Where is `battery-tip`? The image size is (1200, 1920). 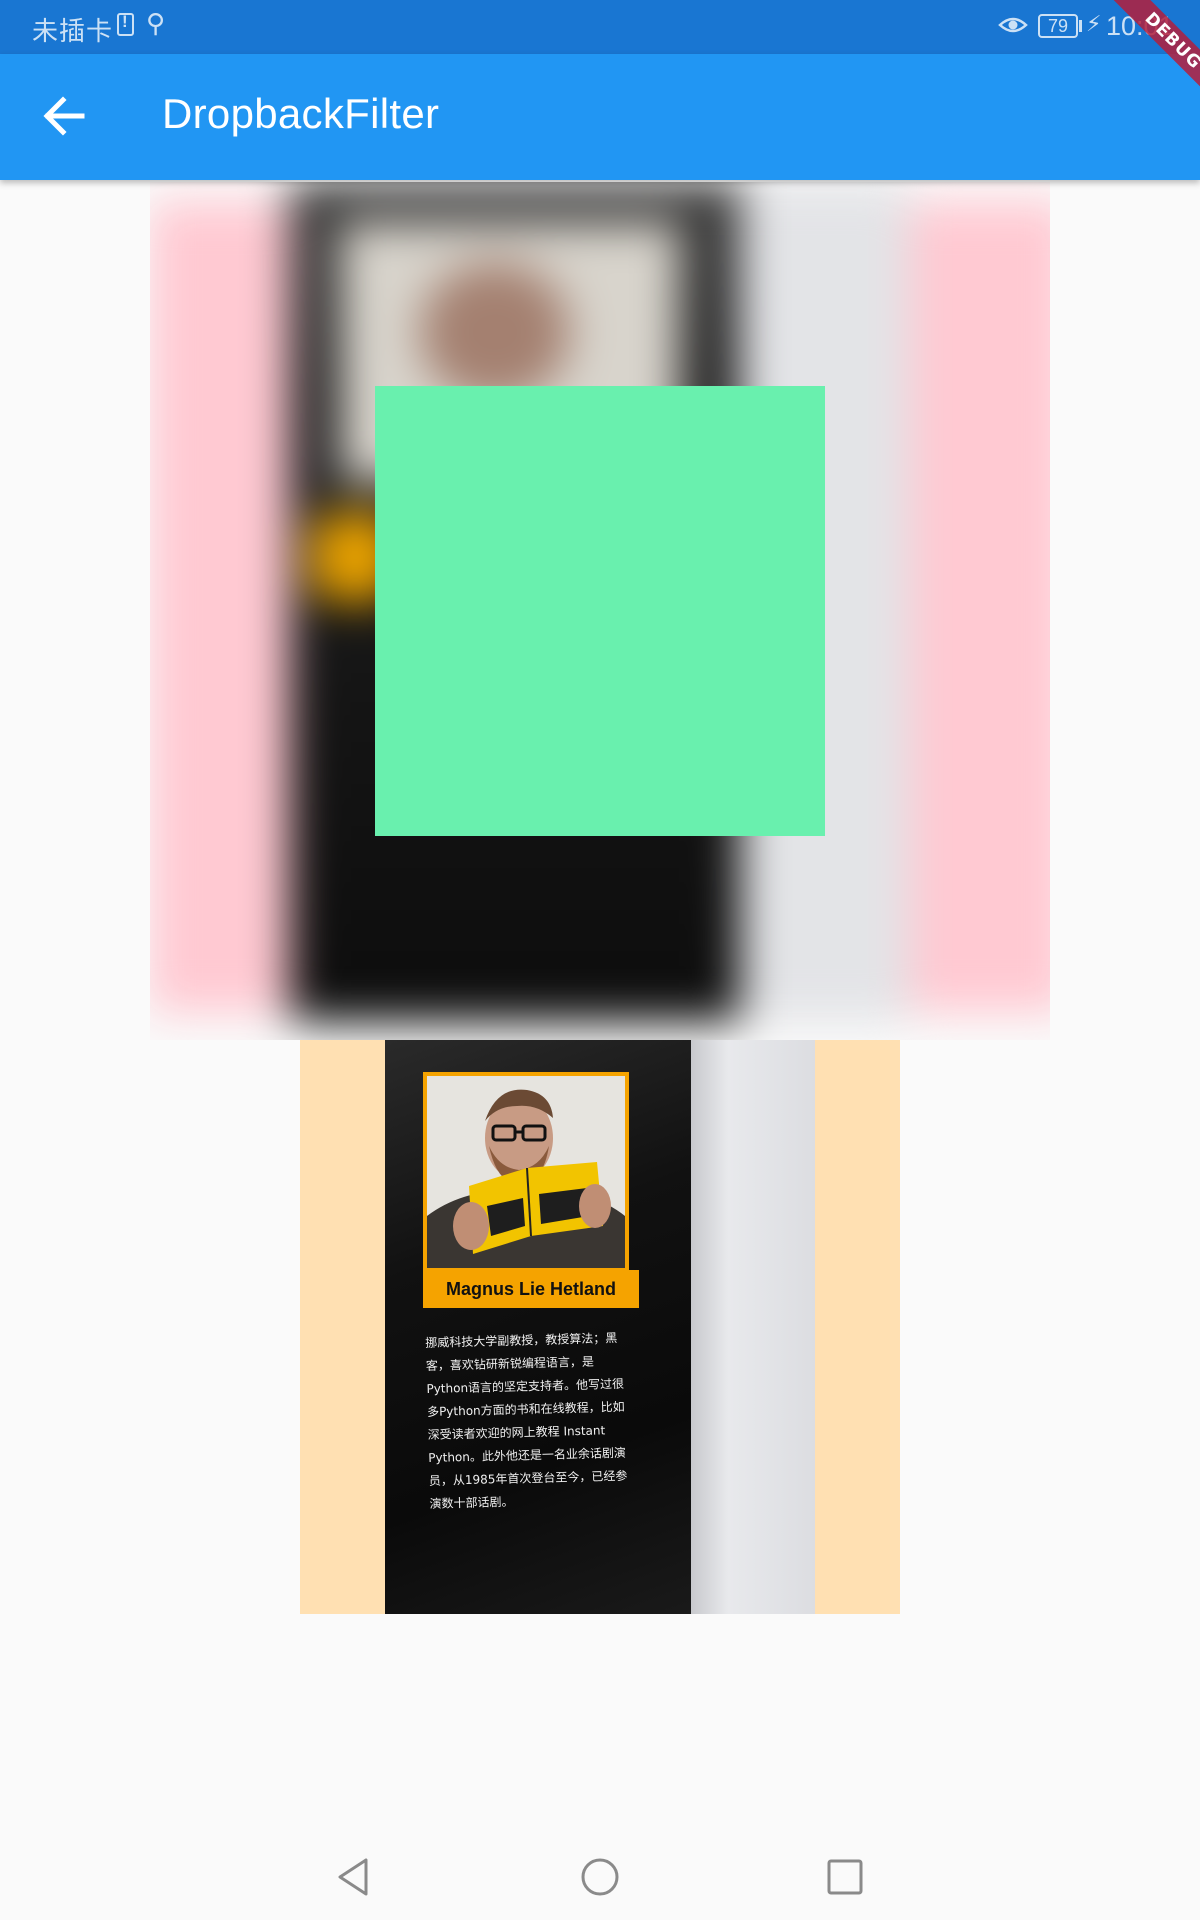 battery-tip is located at coordinates (1080, 26).